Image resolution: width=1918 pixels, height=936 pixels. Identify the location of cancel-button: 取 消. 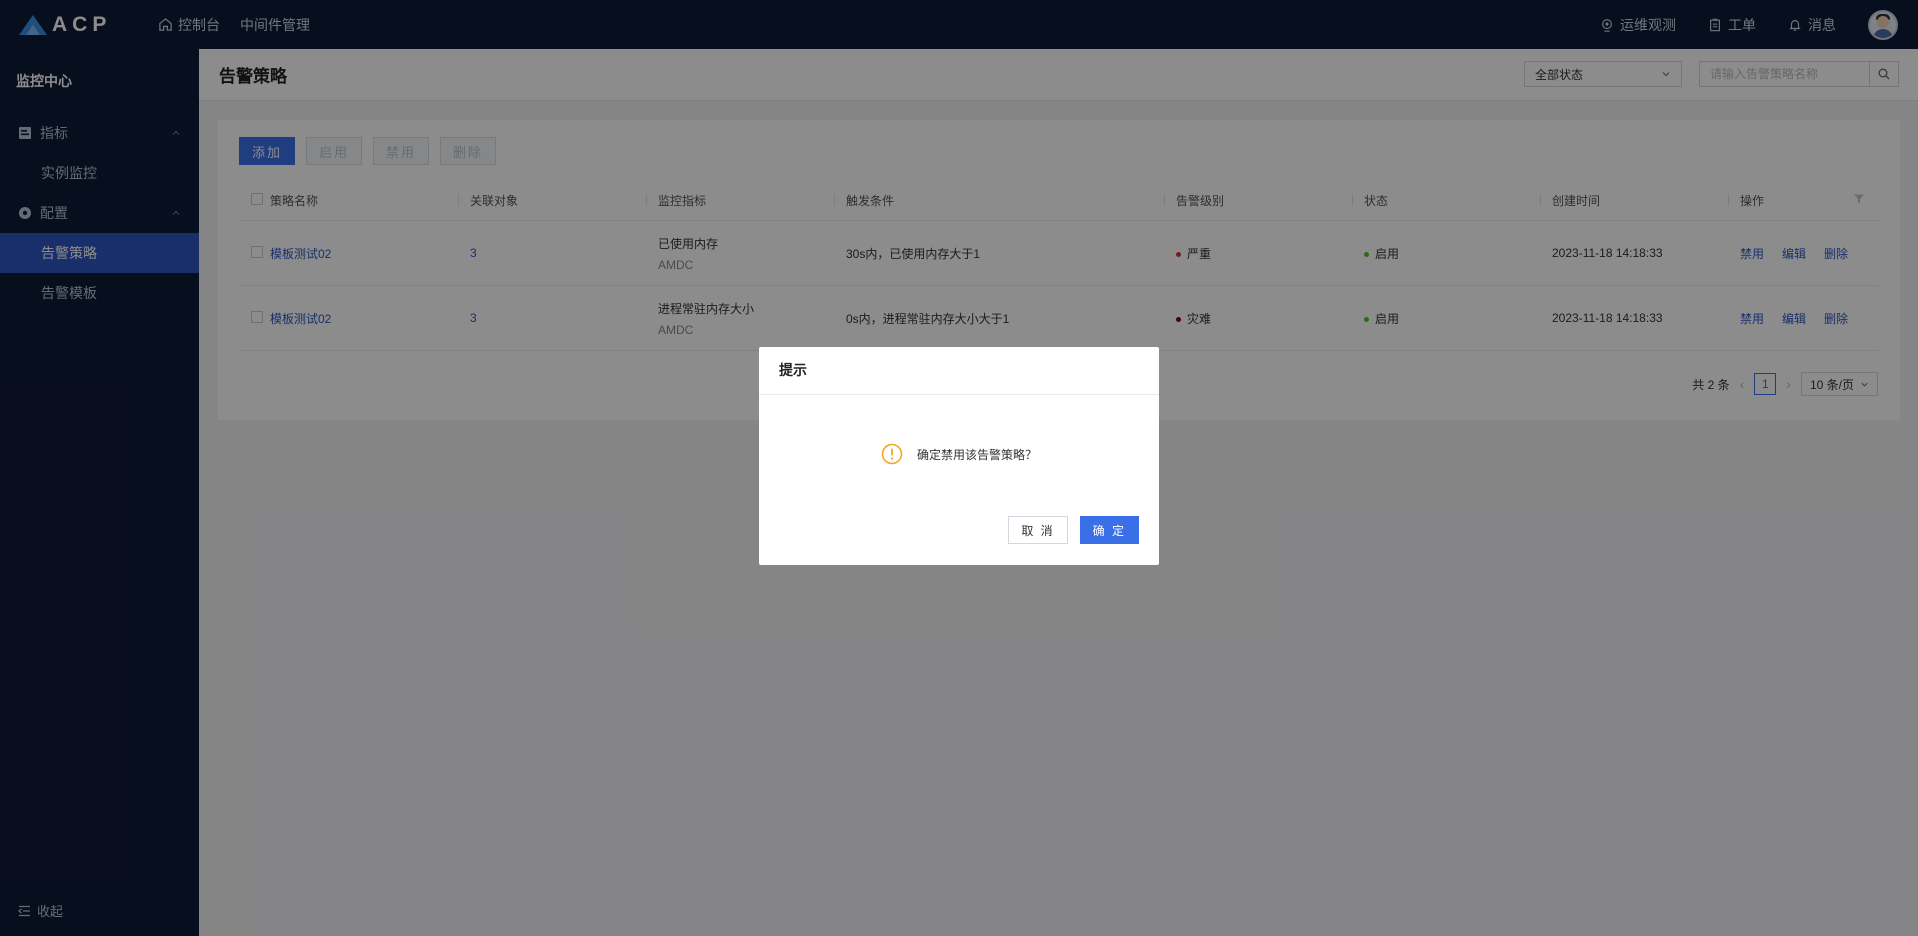
(1038, 530).